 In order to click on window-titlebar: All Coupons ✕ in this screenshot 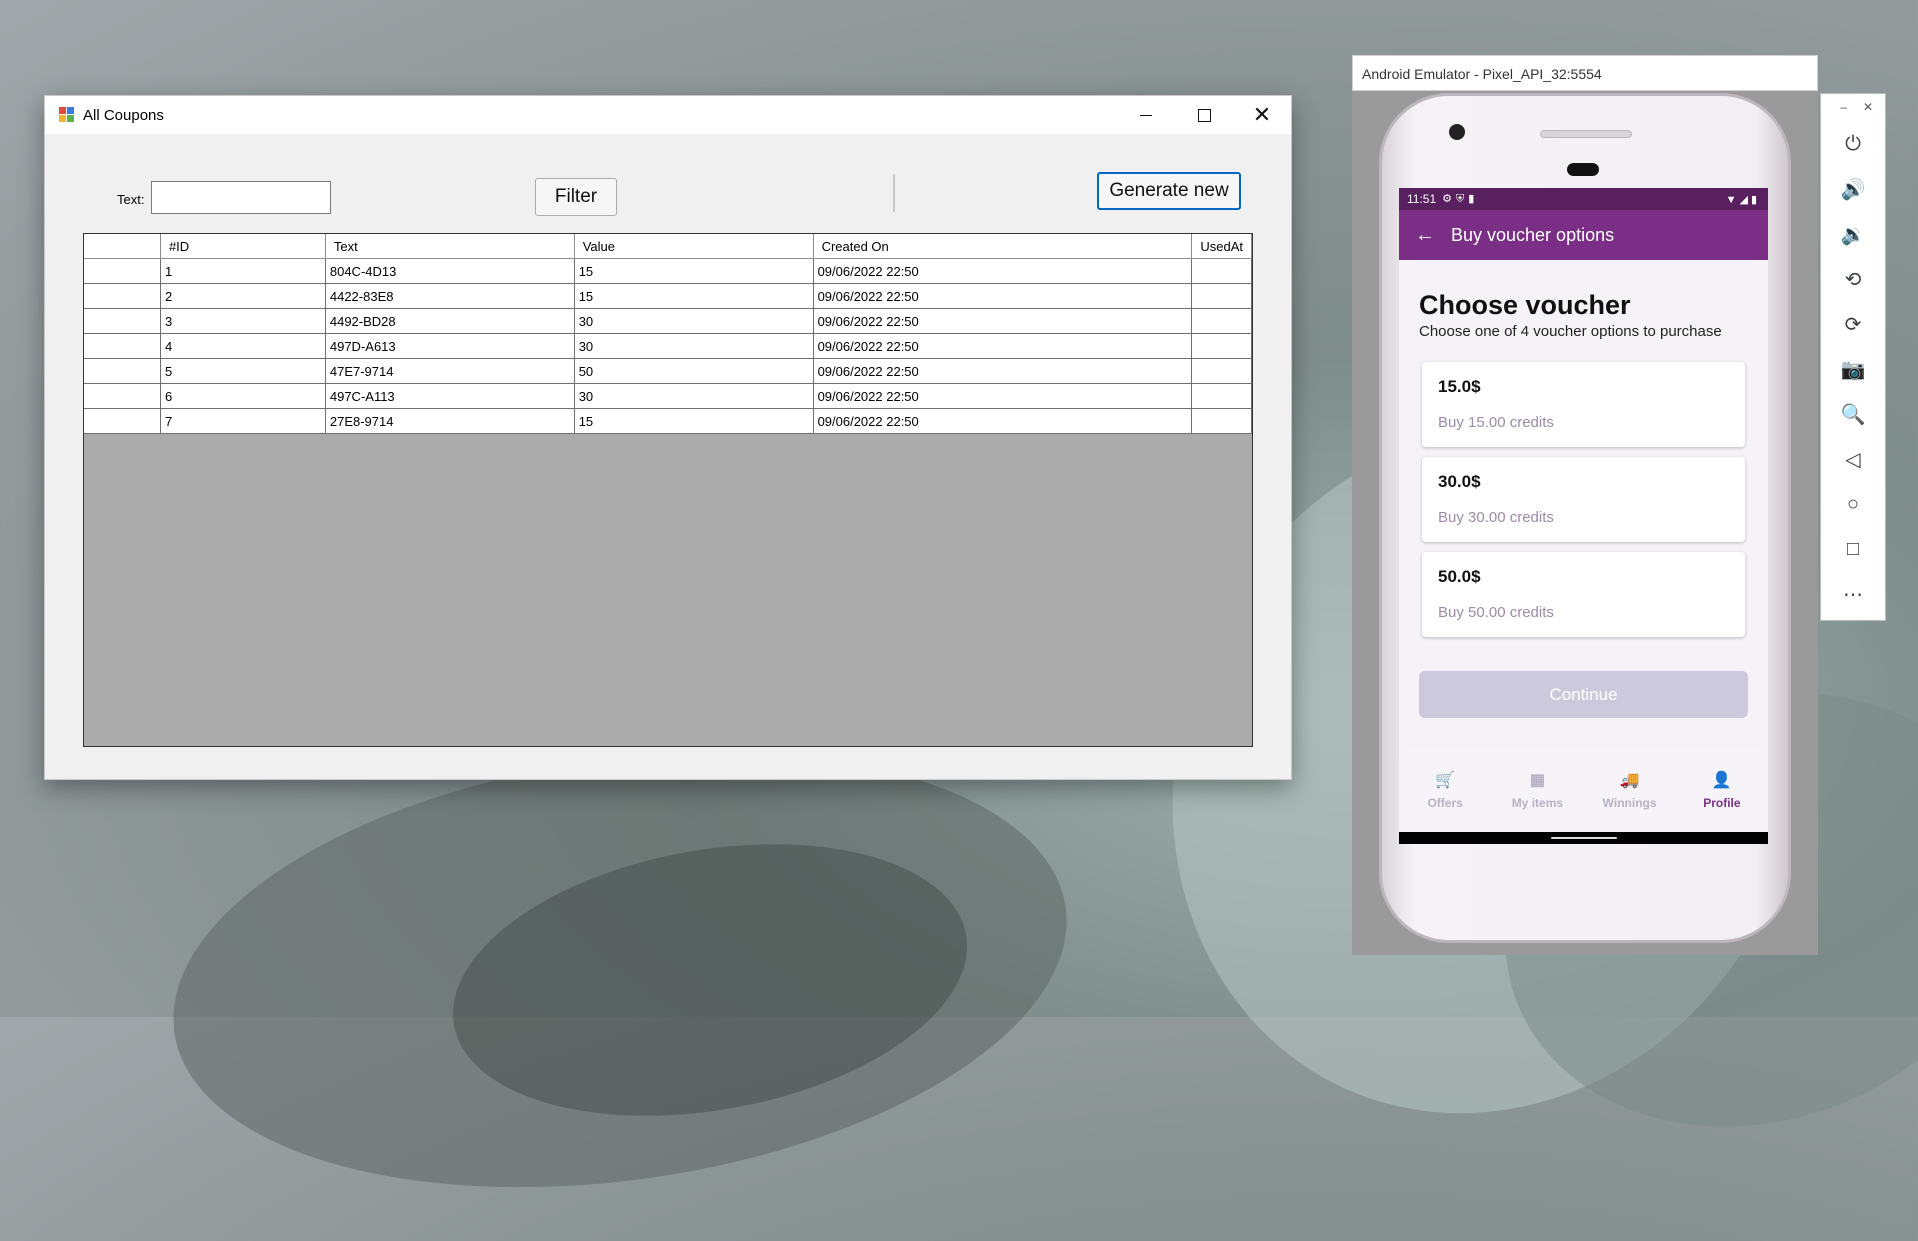, I will do `click(668, 115)`.